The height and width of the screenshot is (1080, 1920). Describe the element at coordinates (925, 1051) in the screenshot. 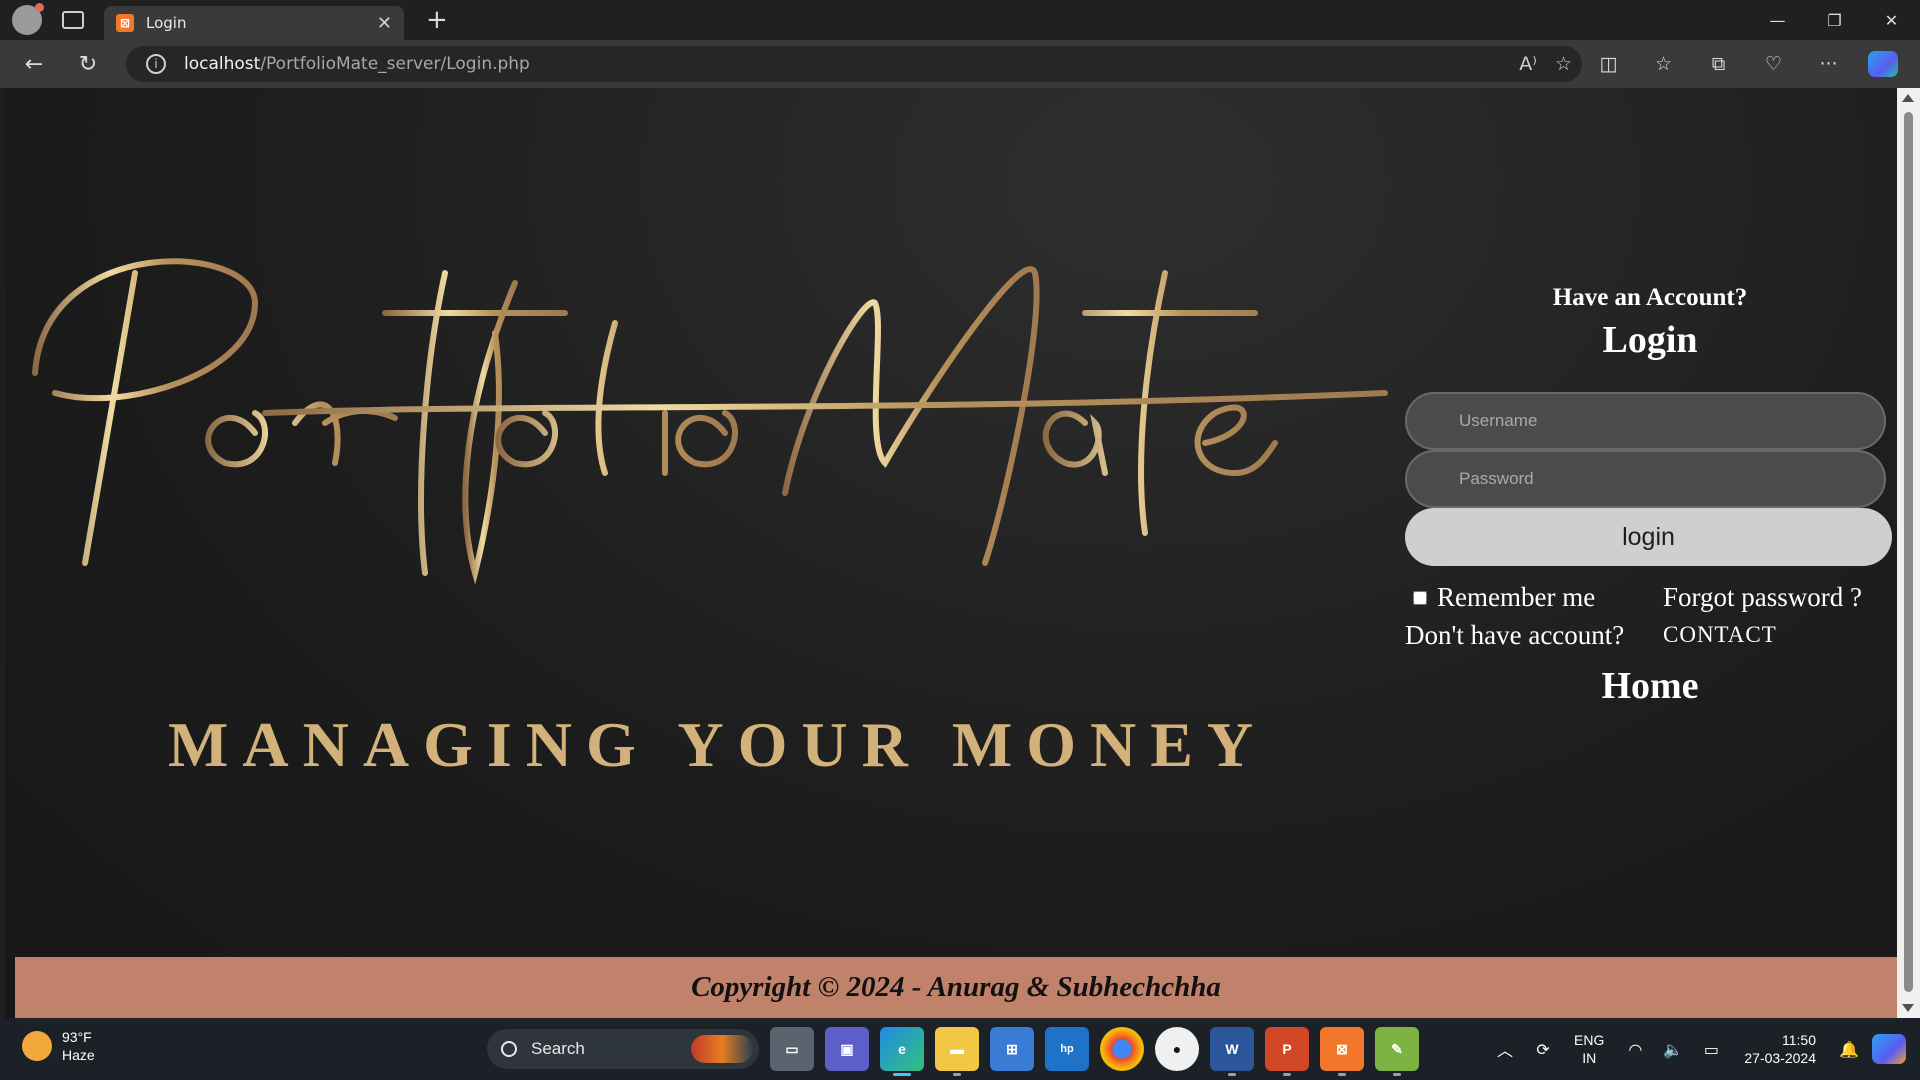

I see `taskbar-apps: Search ▭ ▣ e ▬ ⊞ hp ● W P ⊠ ✎` at that location.